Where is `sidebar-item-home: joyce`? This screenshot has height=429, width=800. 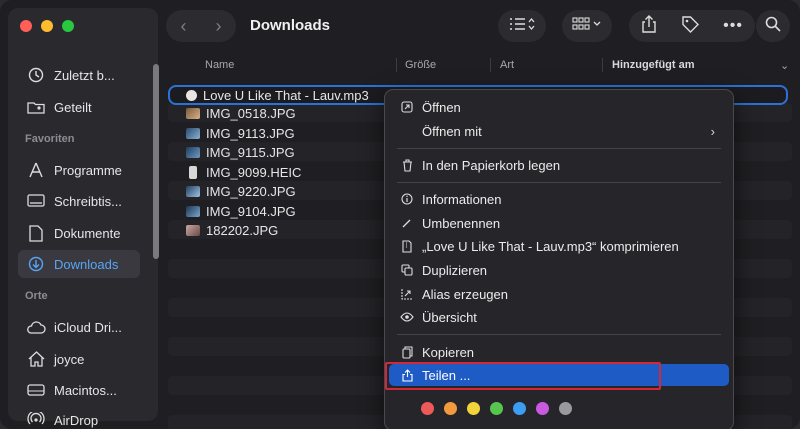 sidebar-item-home: joyce is located at coordinates (79, 359).